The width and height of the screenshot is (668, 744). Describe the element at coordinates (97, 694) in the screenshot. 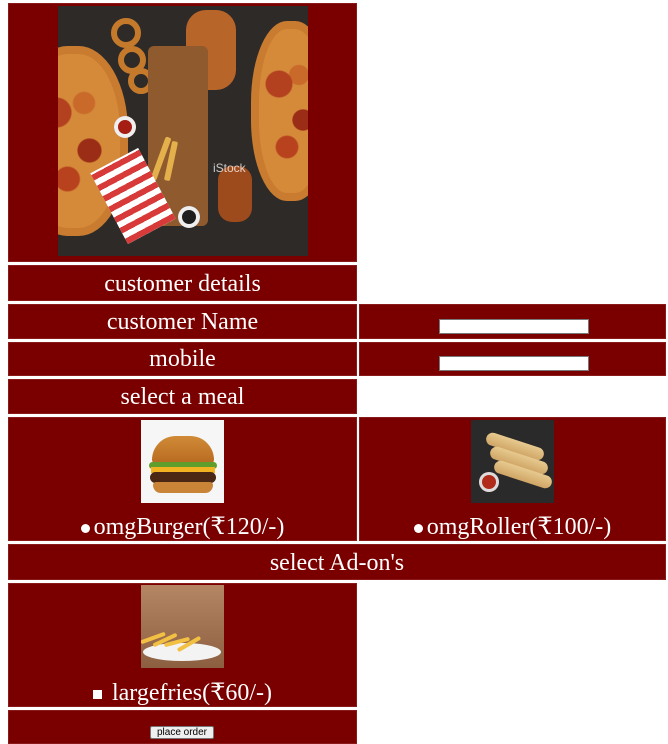

I see `fries-checkbox` at that location.